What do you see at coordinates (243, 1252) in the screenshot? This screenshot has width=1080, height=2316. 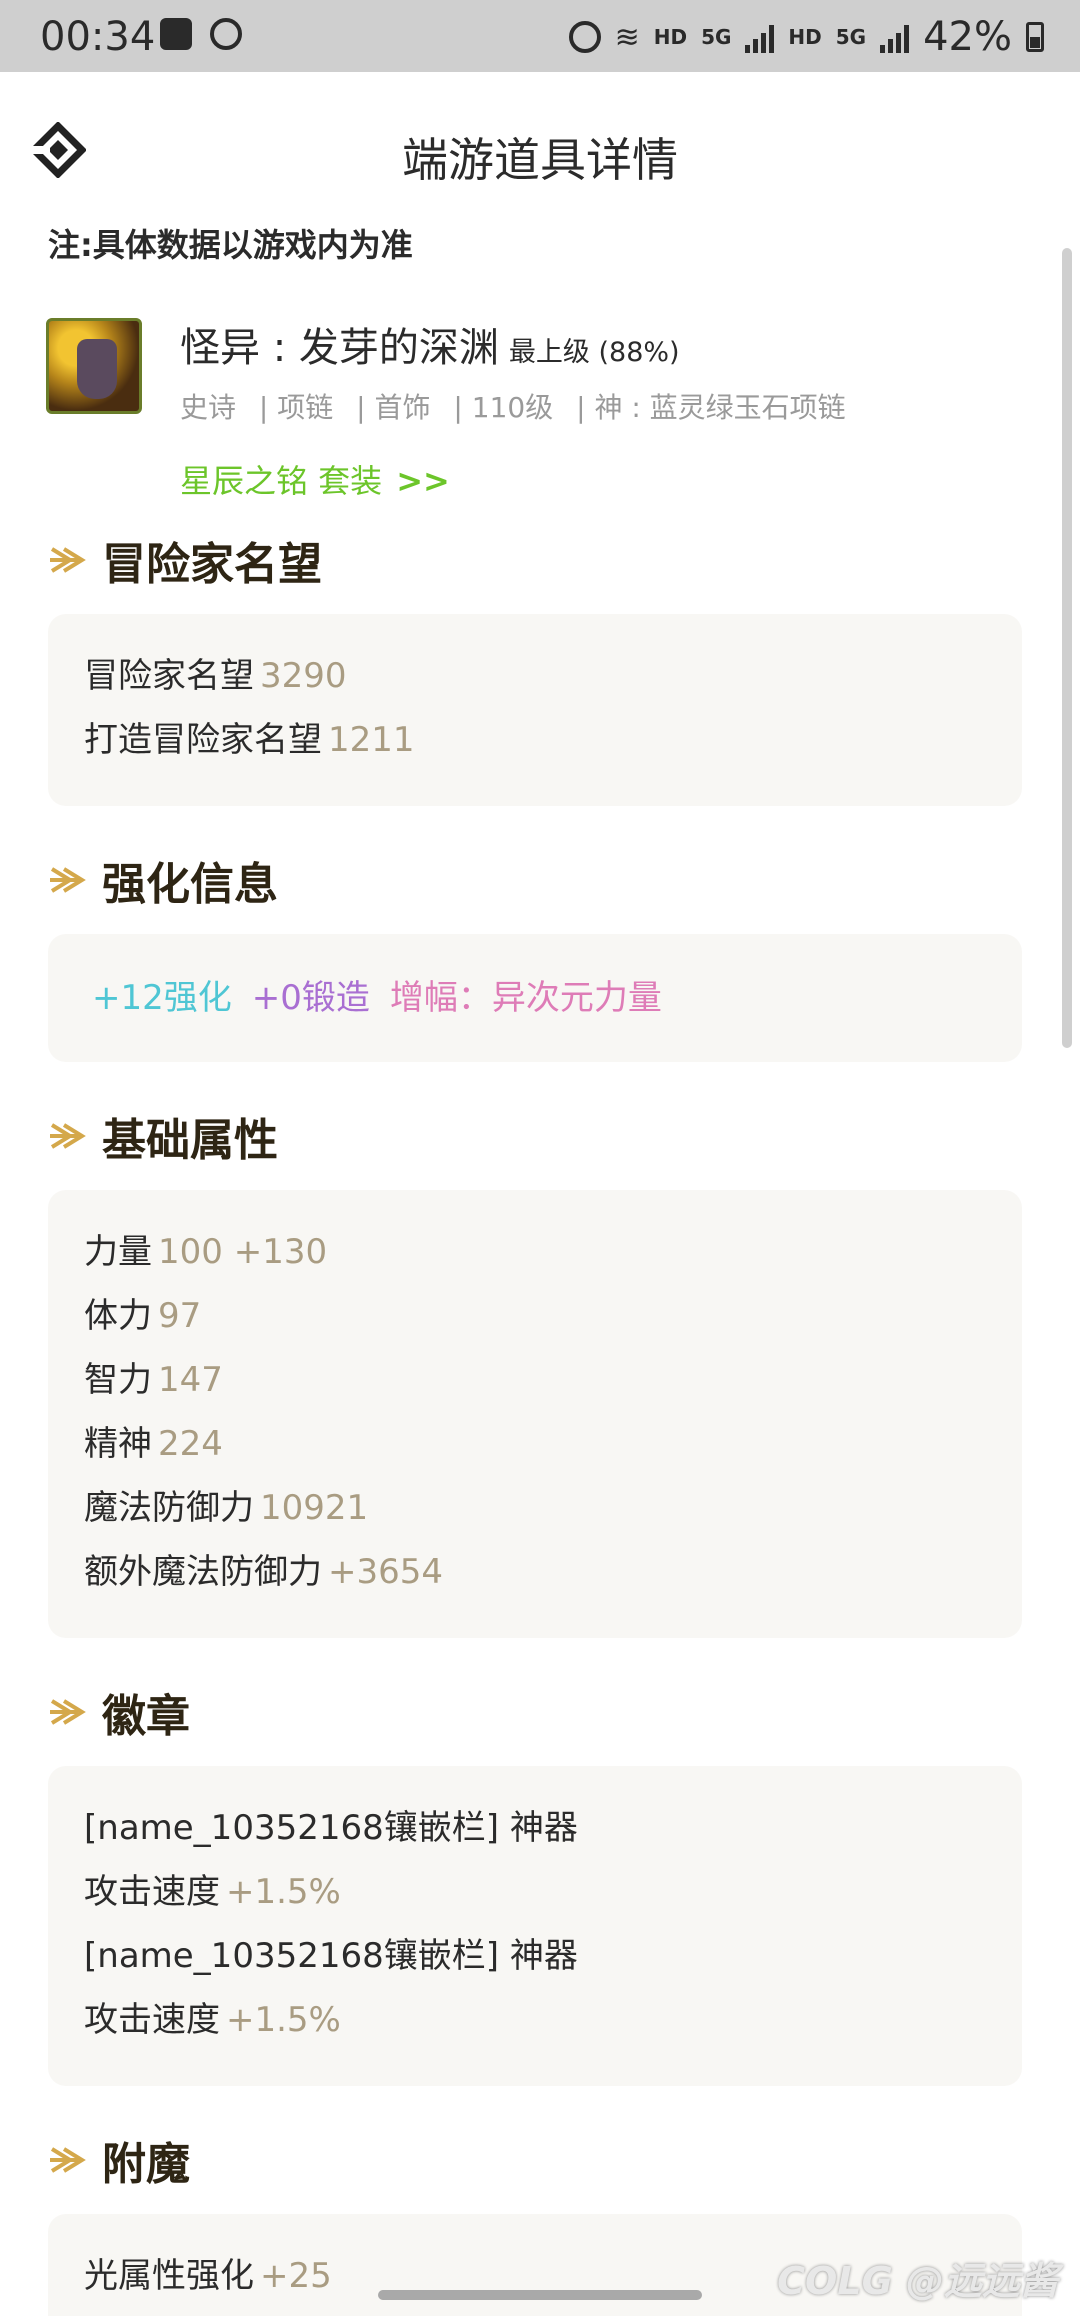 I see `stat-value: 100 +130` at bounding box center [243, 1252].